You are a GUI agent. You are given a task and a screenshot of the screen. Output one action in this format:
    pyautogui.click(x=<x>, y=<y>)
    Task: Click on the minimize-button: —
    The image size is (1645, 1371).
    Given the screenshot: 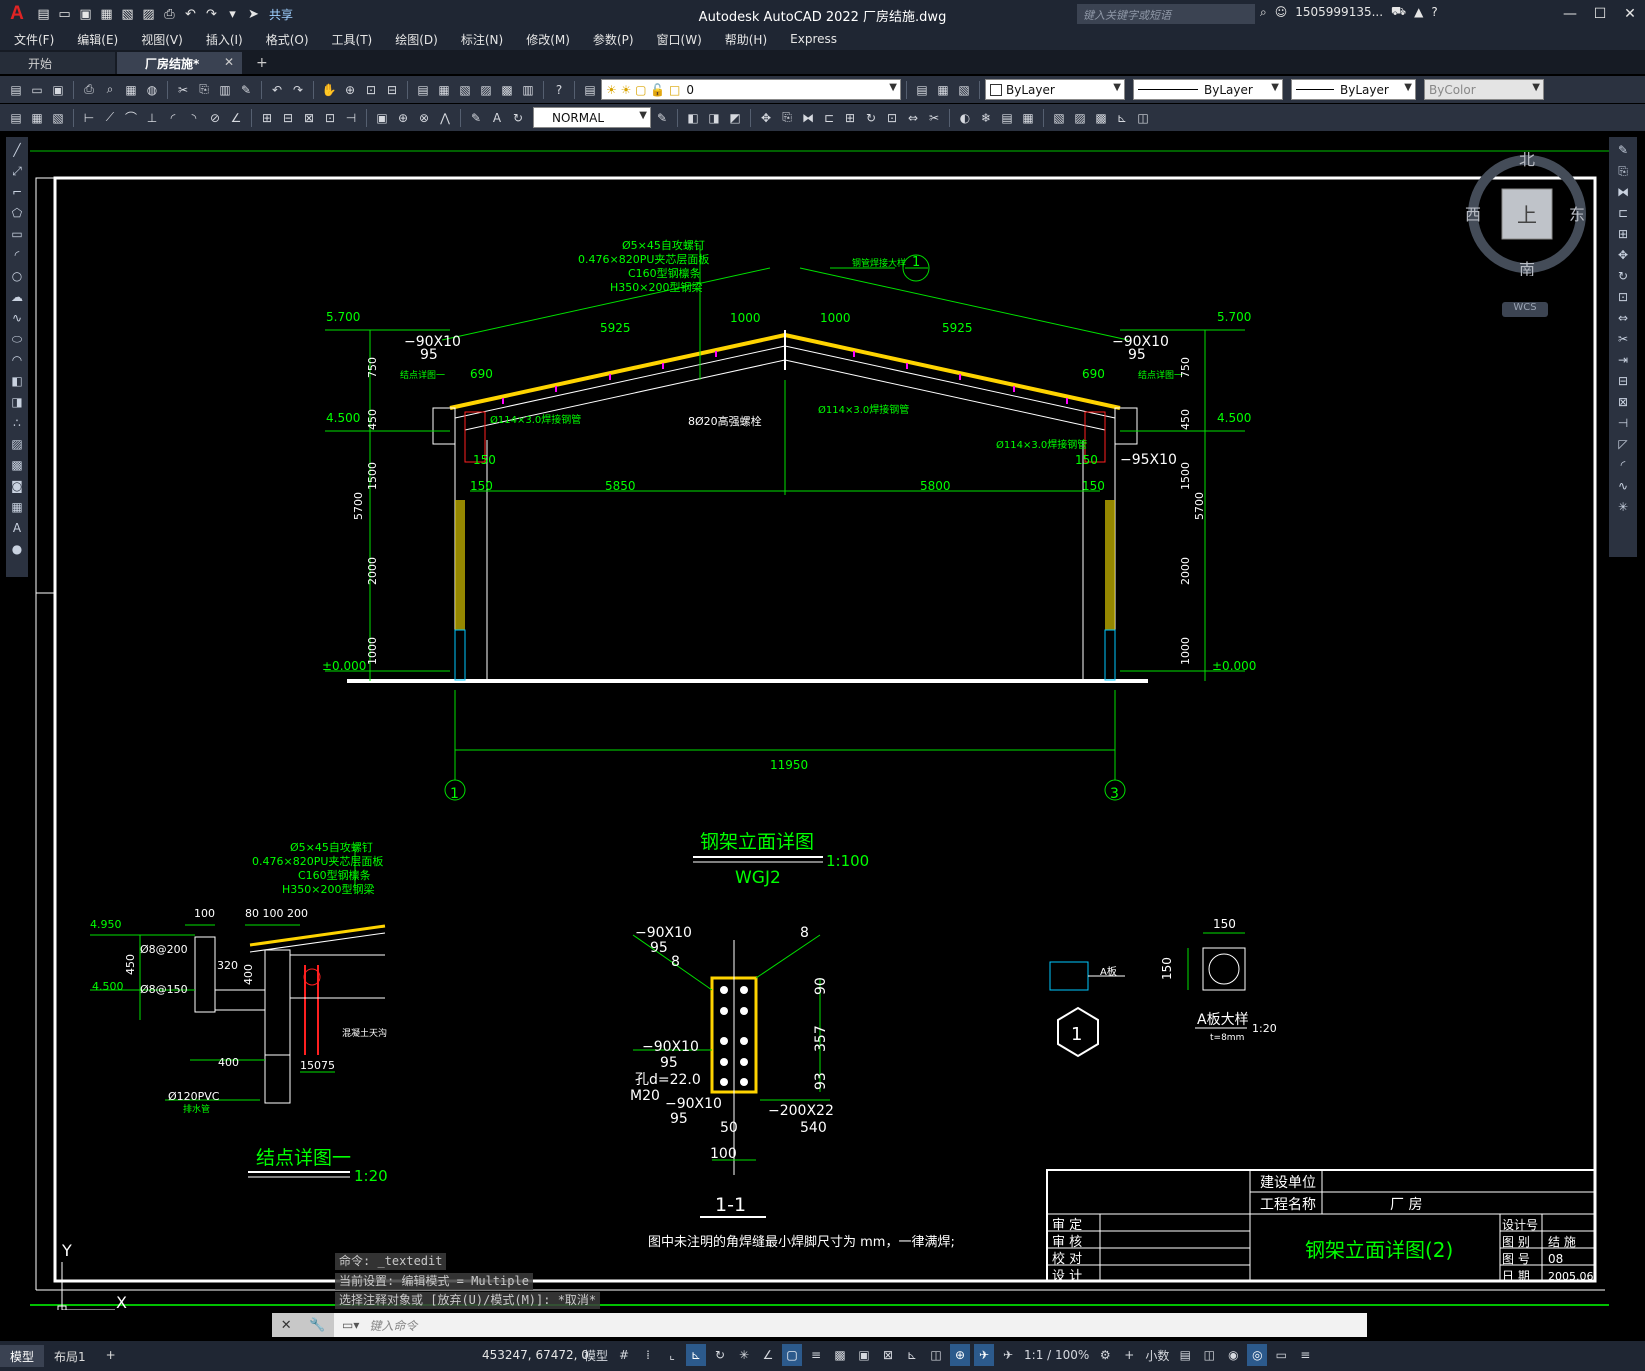 What is the action you would take?
    pyautogui.click(x=1570, y=14)
    